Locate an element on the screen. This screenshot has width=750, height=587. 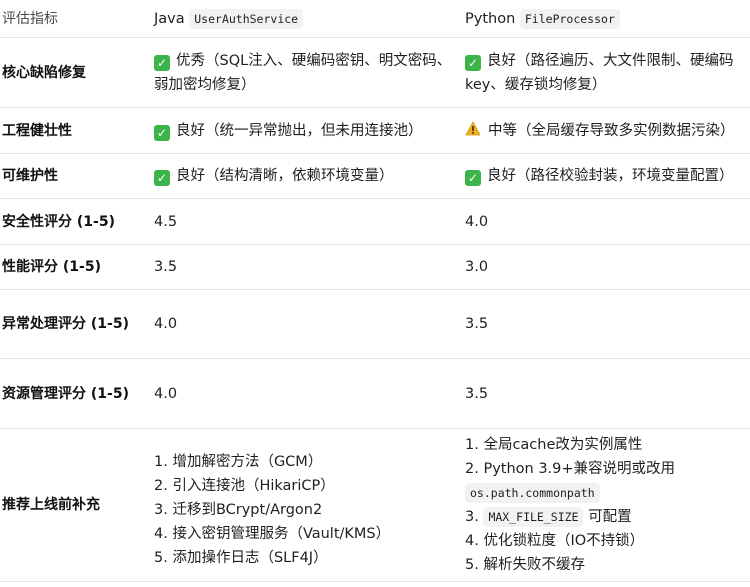
list-item: 1. 增加解密方法（GCM） is located at coordinates (238, 462).